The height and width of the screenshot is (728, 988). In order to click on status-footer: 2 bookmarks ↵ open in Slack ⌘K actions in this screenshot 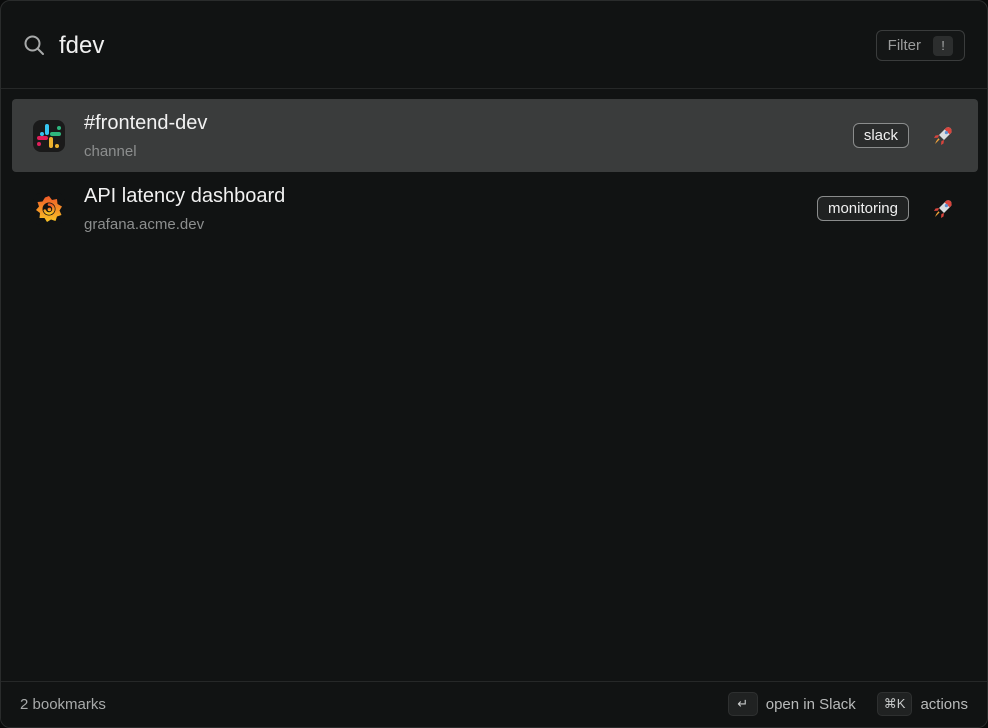, I will do `click(494, 704)`.